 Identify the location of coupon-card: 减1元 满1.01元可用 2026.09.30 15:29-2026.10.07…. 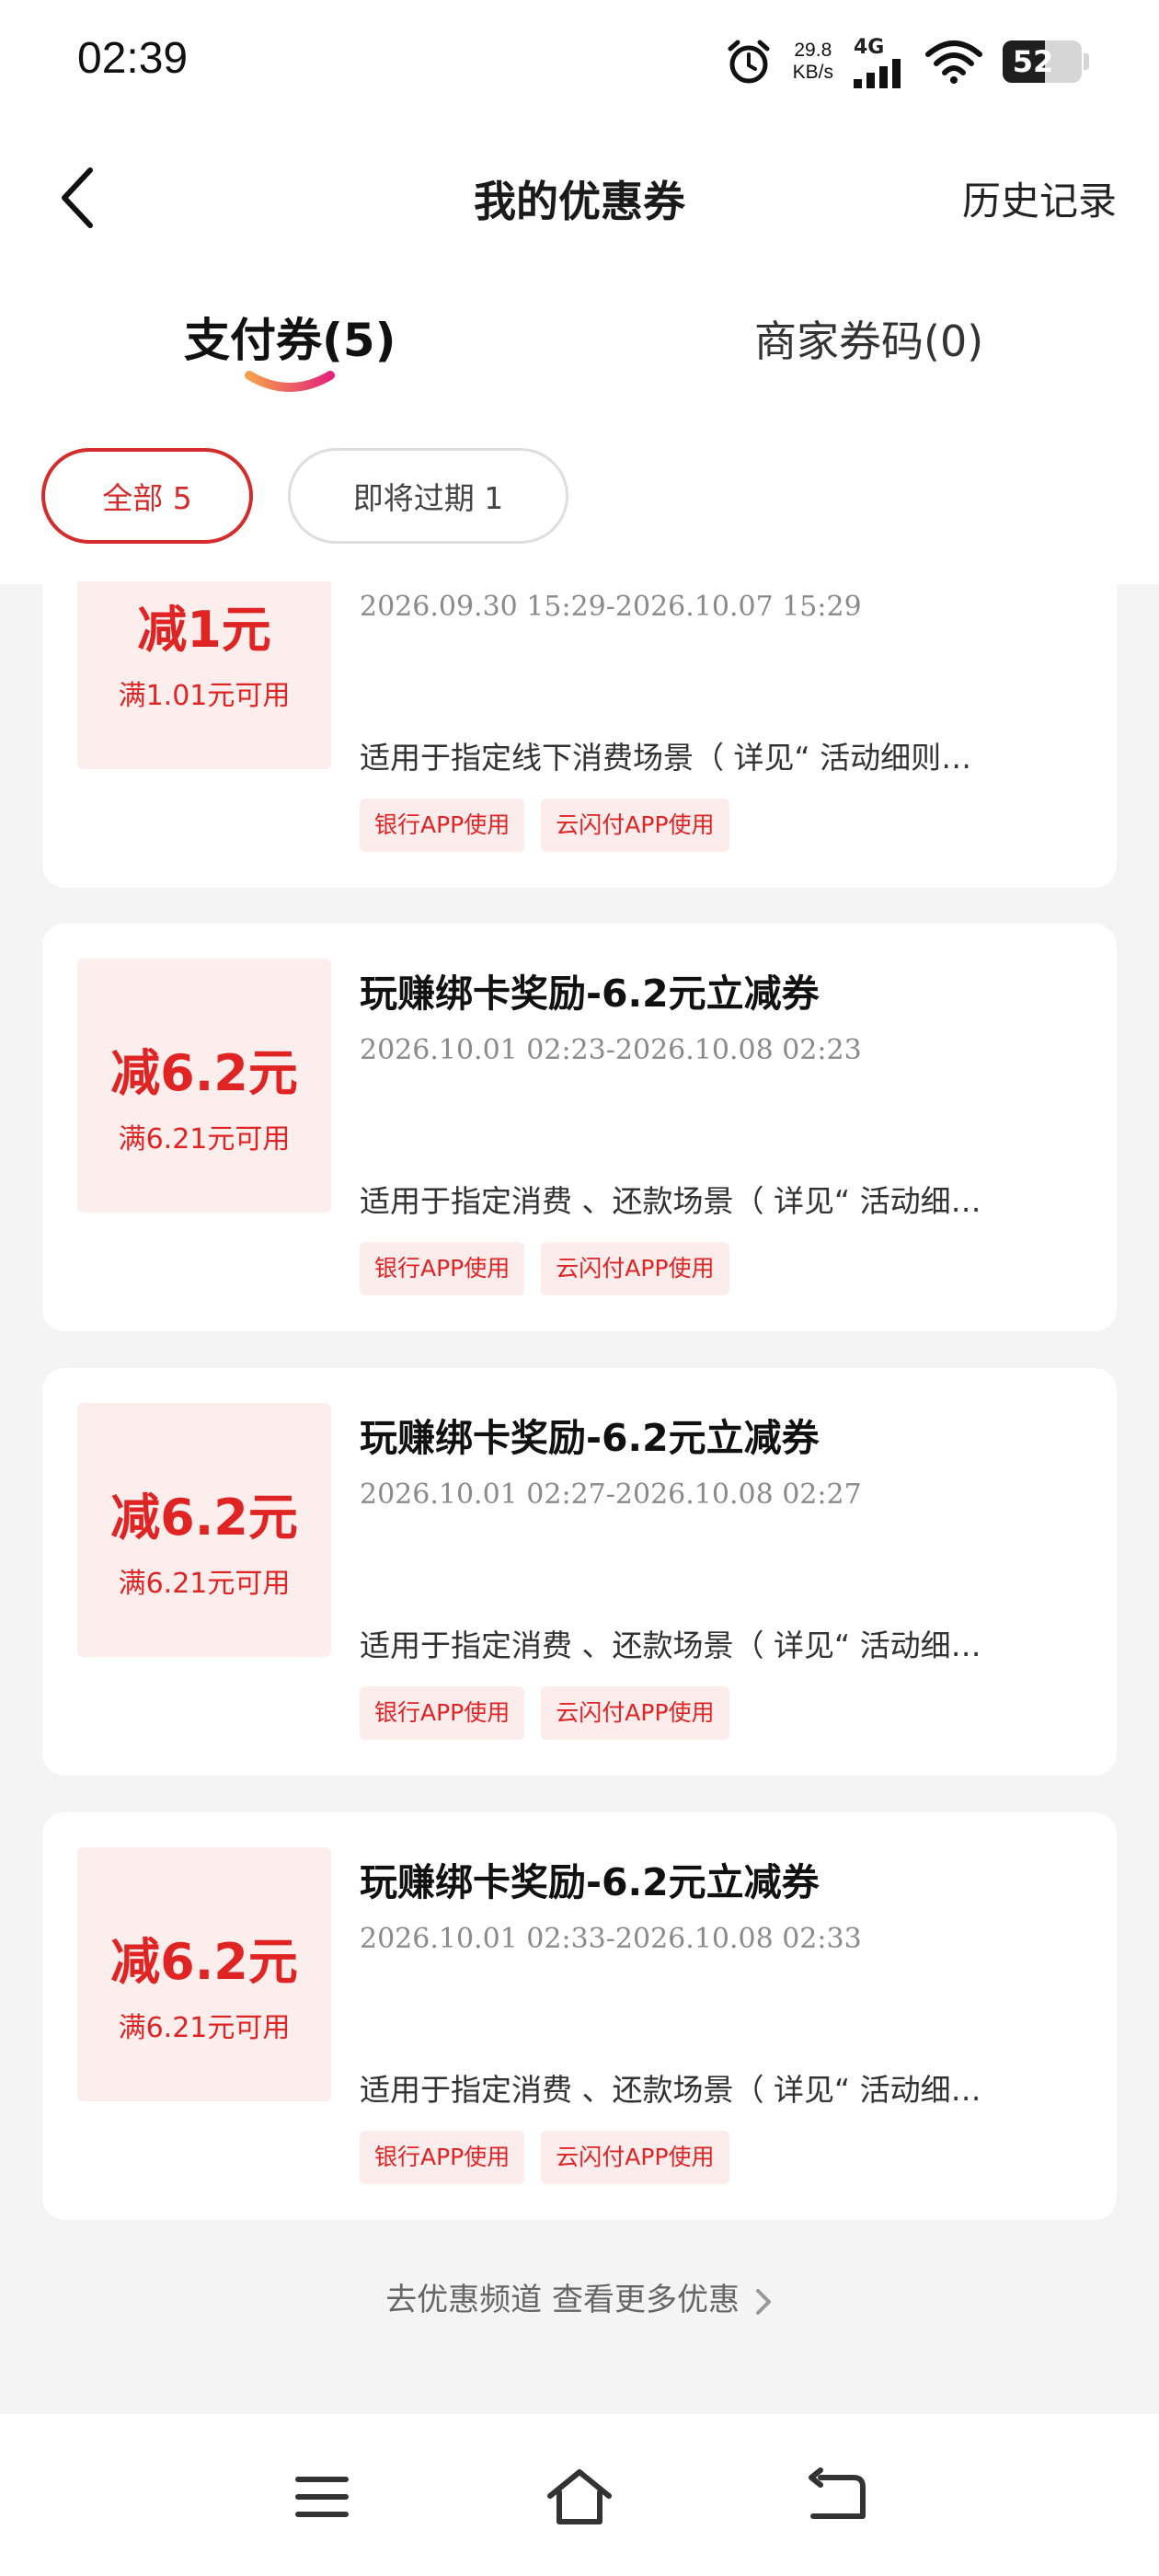
(579, 734).